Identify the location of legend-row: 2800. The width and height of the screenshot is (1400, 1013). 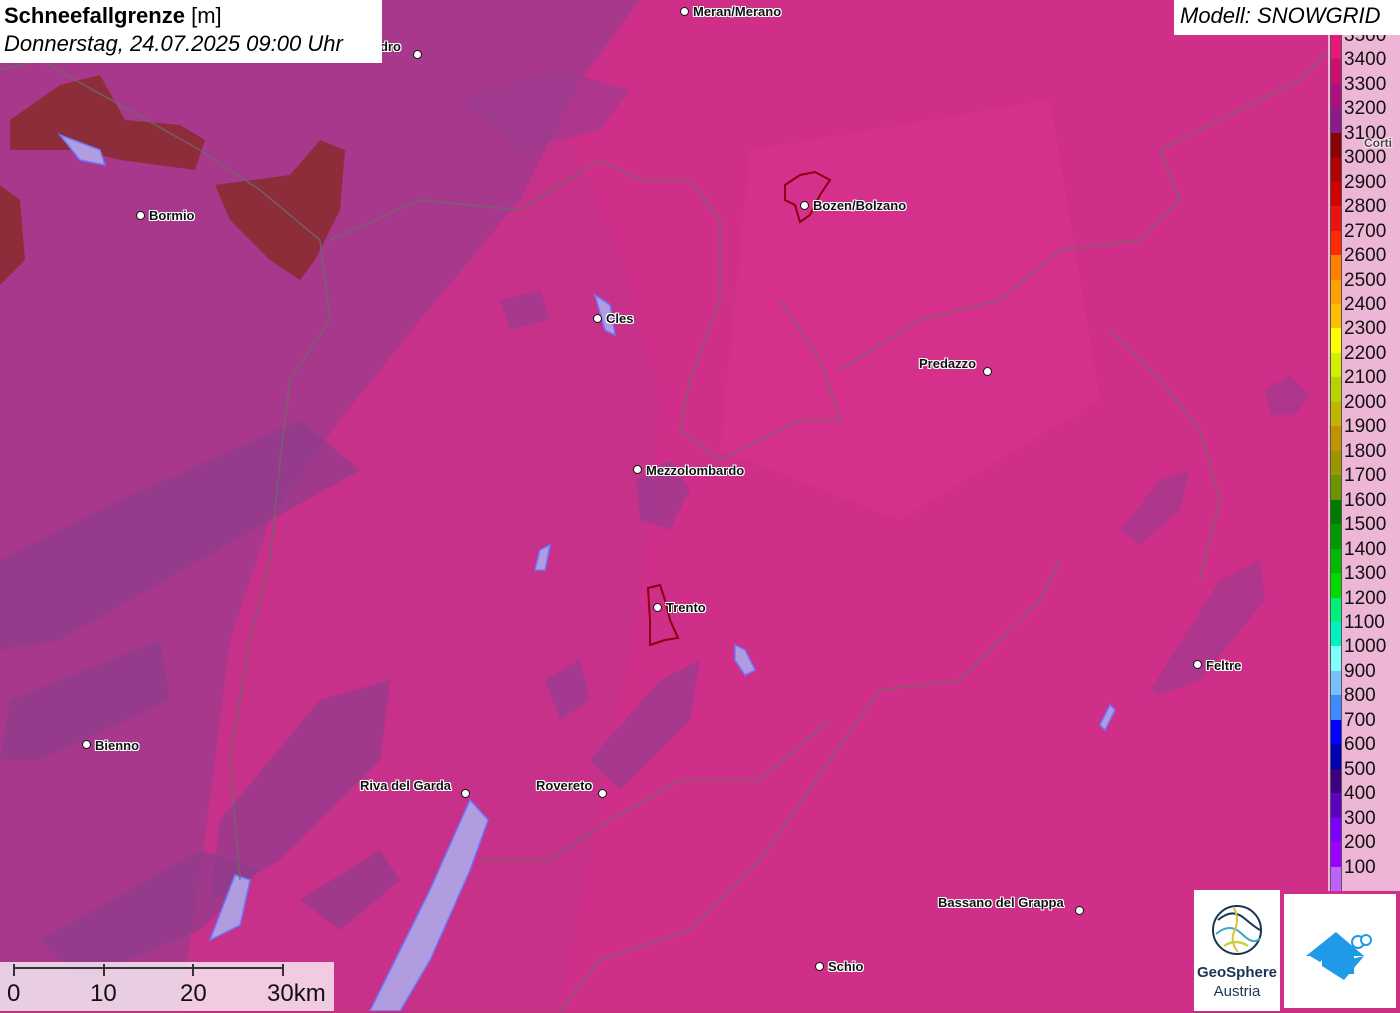
(1364, 212).